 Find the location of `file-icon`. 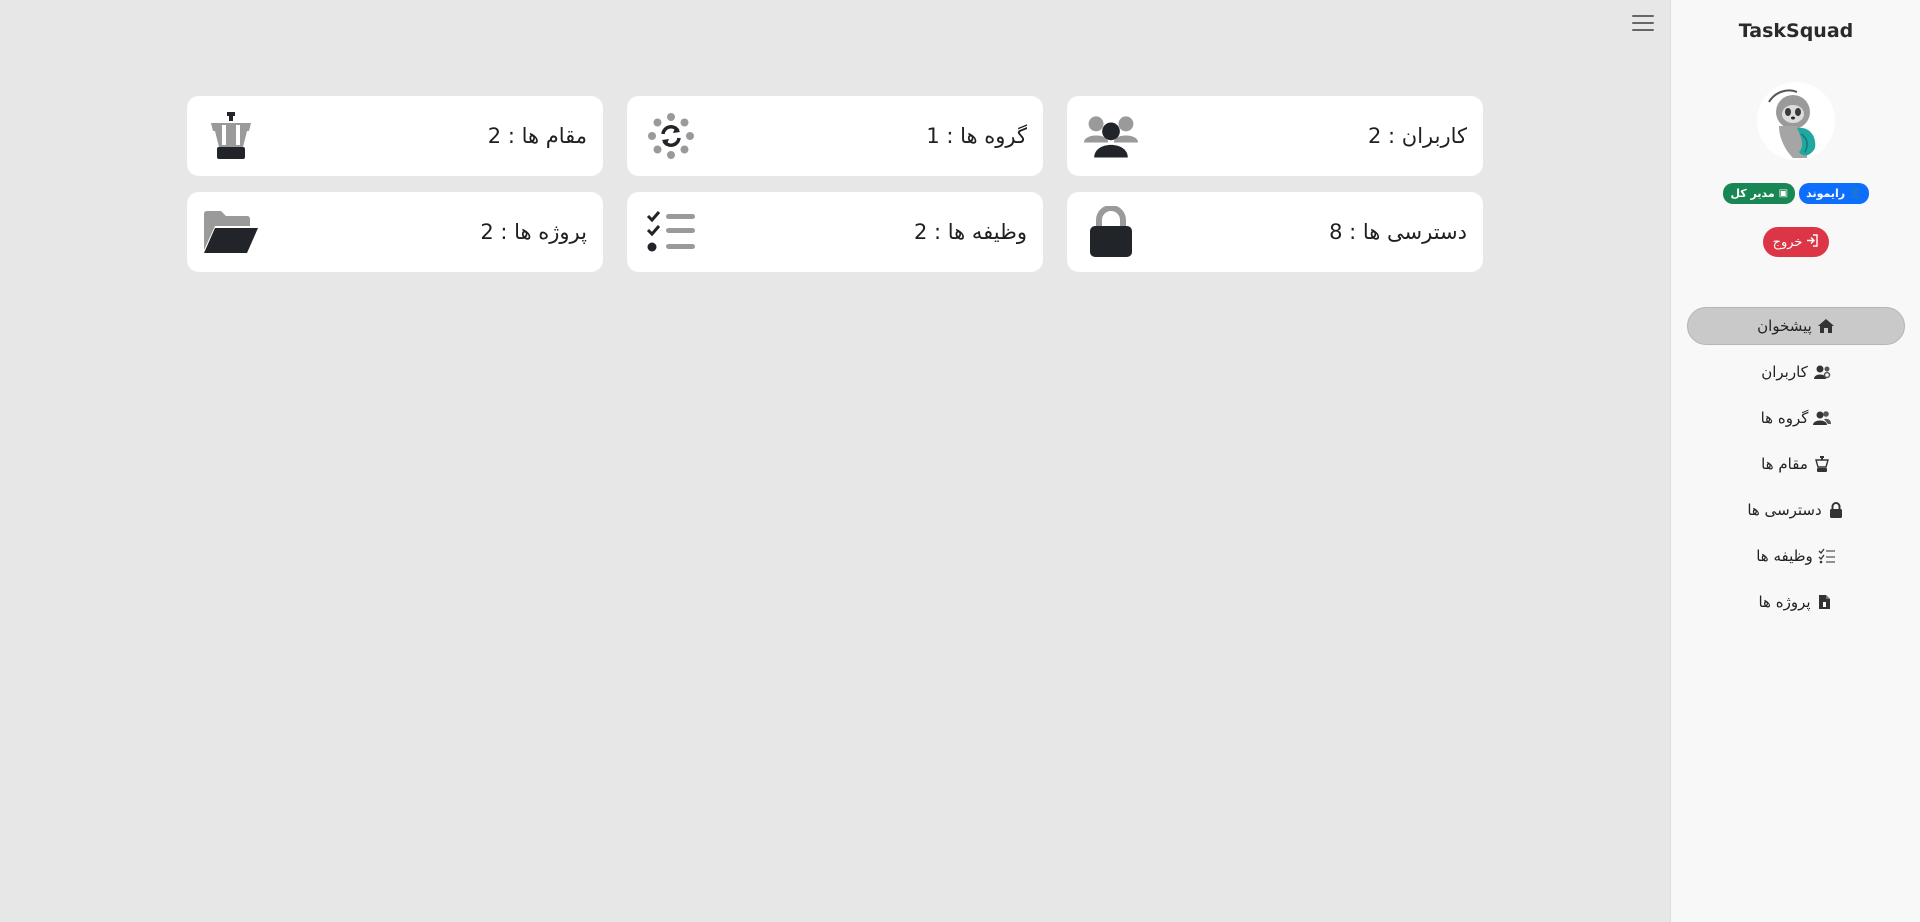

file-icon is located at coordinates (1825, 602).